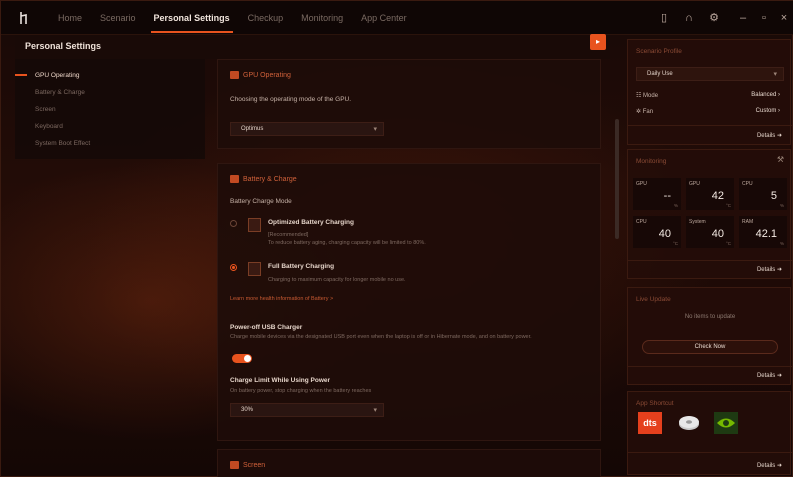 This screenshot has width=793, height=477. I want to click on scenario-profile-title: Scenario Profile, so click(659, 51).